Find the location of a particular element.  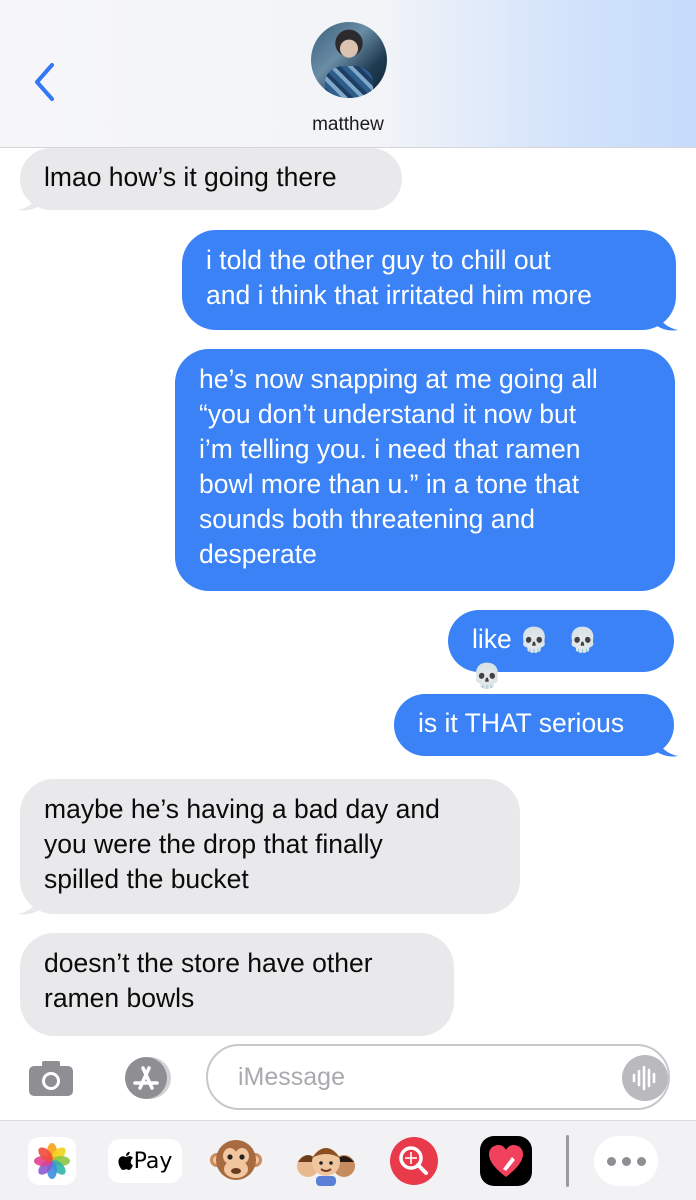

message-text-line: bowl more than u.” in a tone that is located at coordinates (389, 484).